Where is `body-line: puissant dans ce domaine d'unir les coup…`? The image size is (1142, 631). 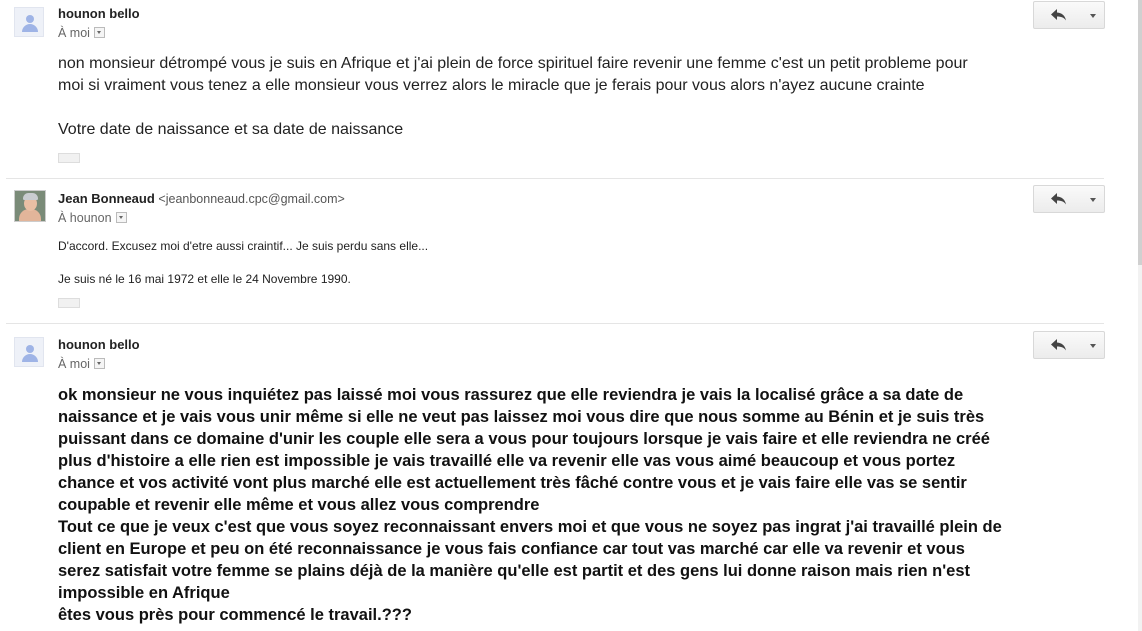 body-line: puissant dans ce domaine d'unir les coup… is located at coordinates (524, 439).